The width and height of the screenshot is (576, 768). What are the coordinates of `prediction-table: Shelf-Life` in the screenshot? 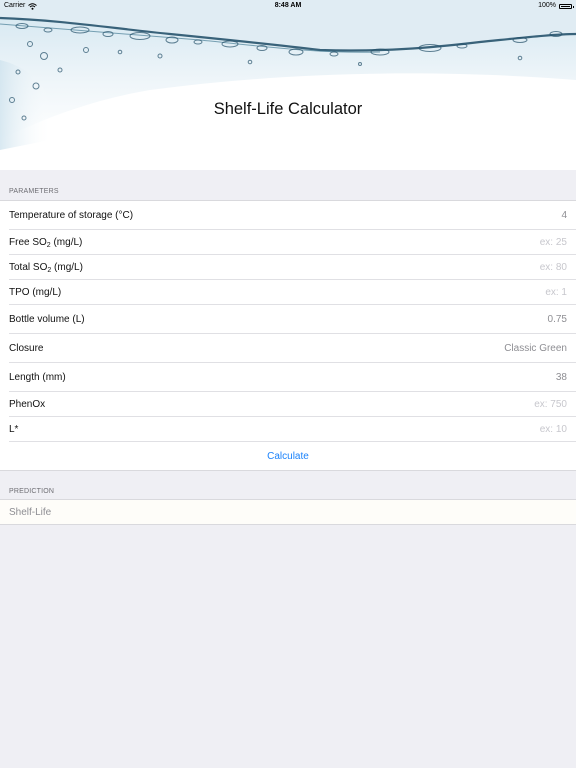 It's located at (288, 512).